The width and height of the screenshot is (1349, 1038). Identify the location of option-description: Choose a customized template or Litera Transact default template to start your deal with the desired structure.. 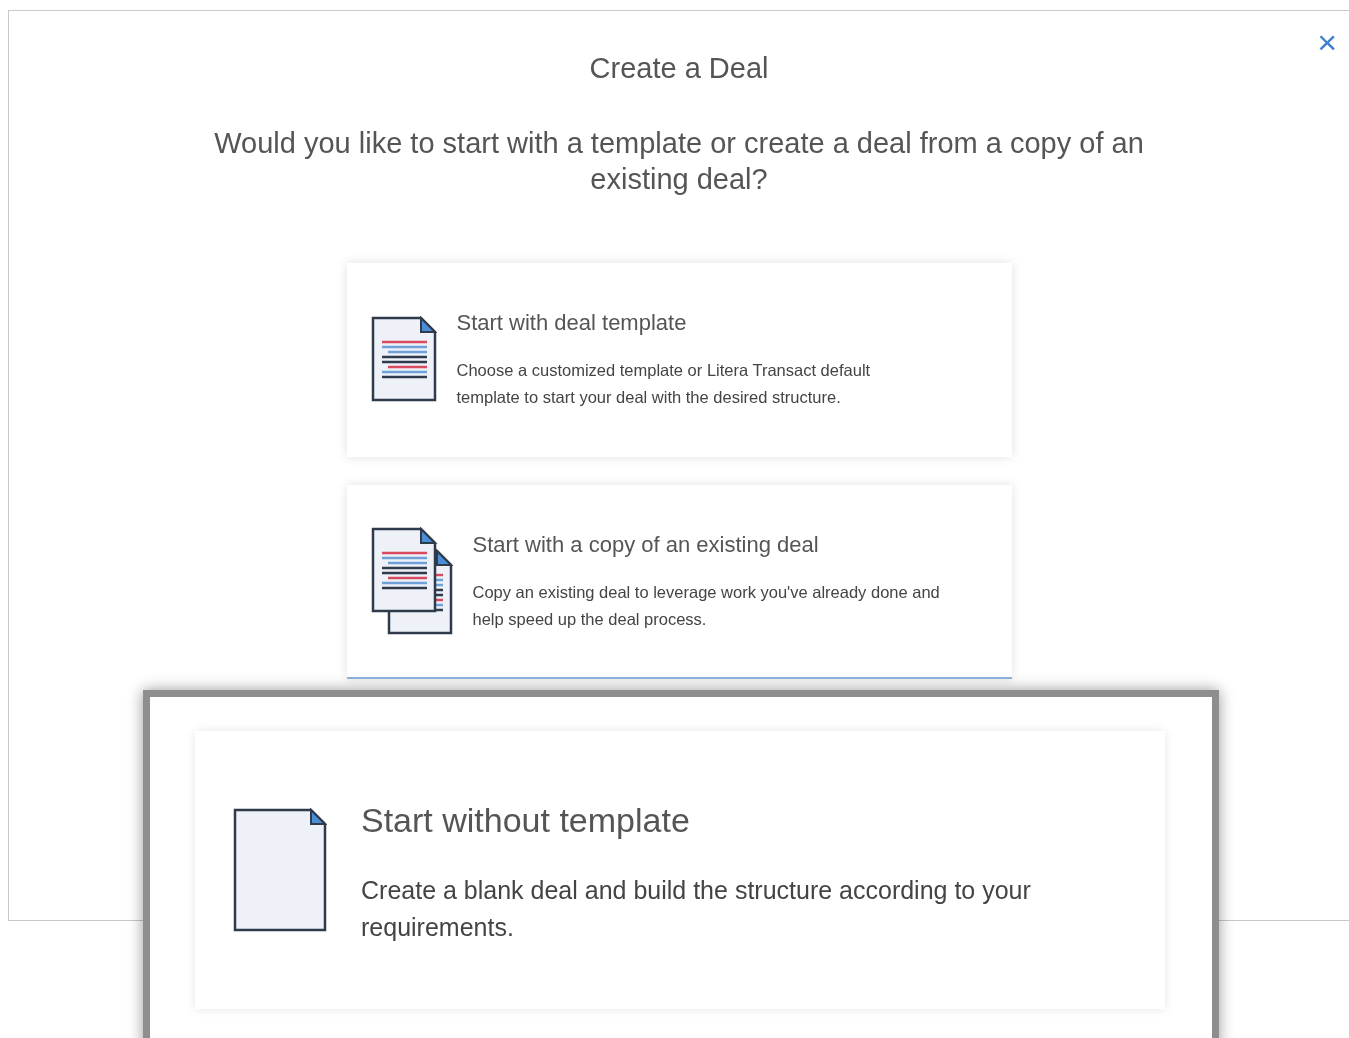
(664, 384).